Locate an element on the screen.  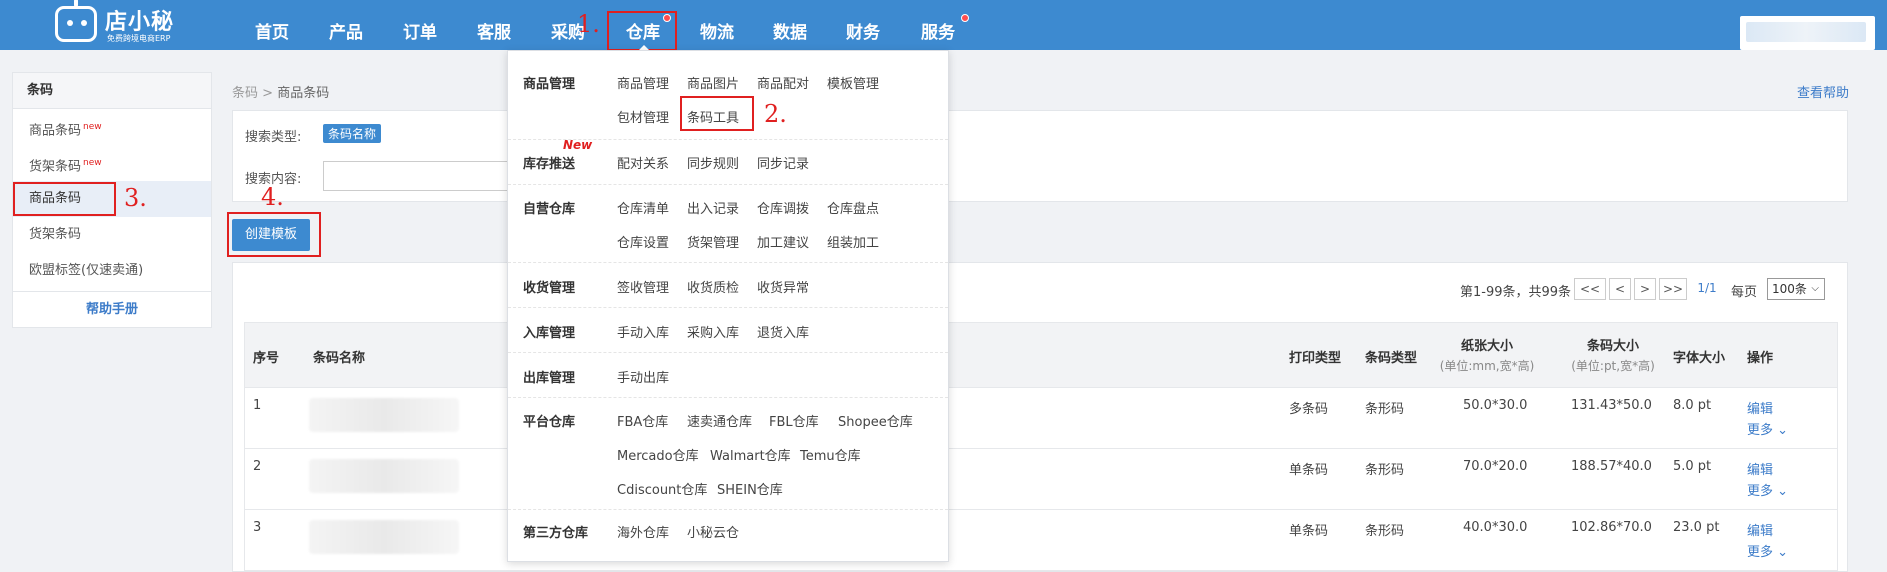
pager-prev-button: < is located at coordinates (1620, 289).